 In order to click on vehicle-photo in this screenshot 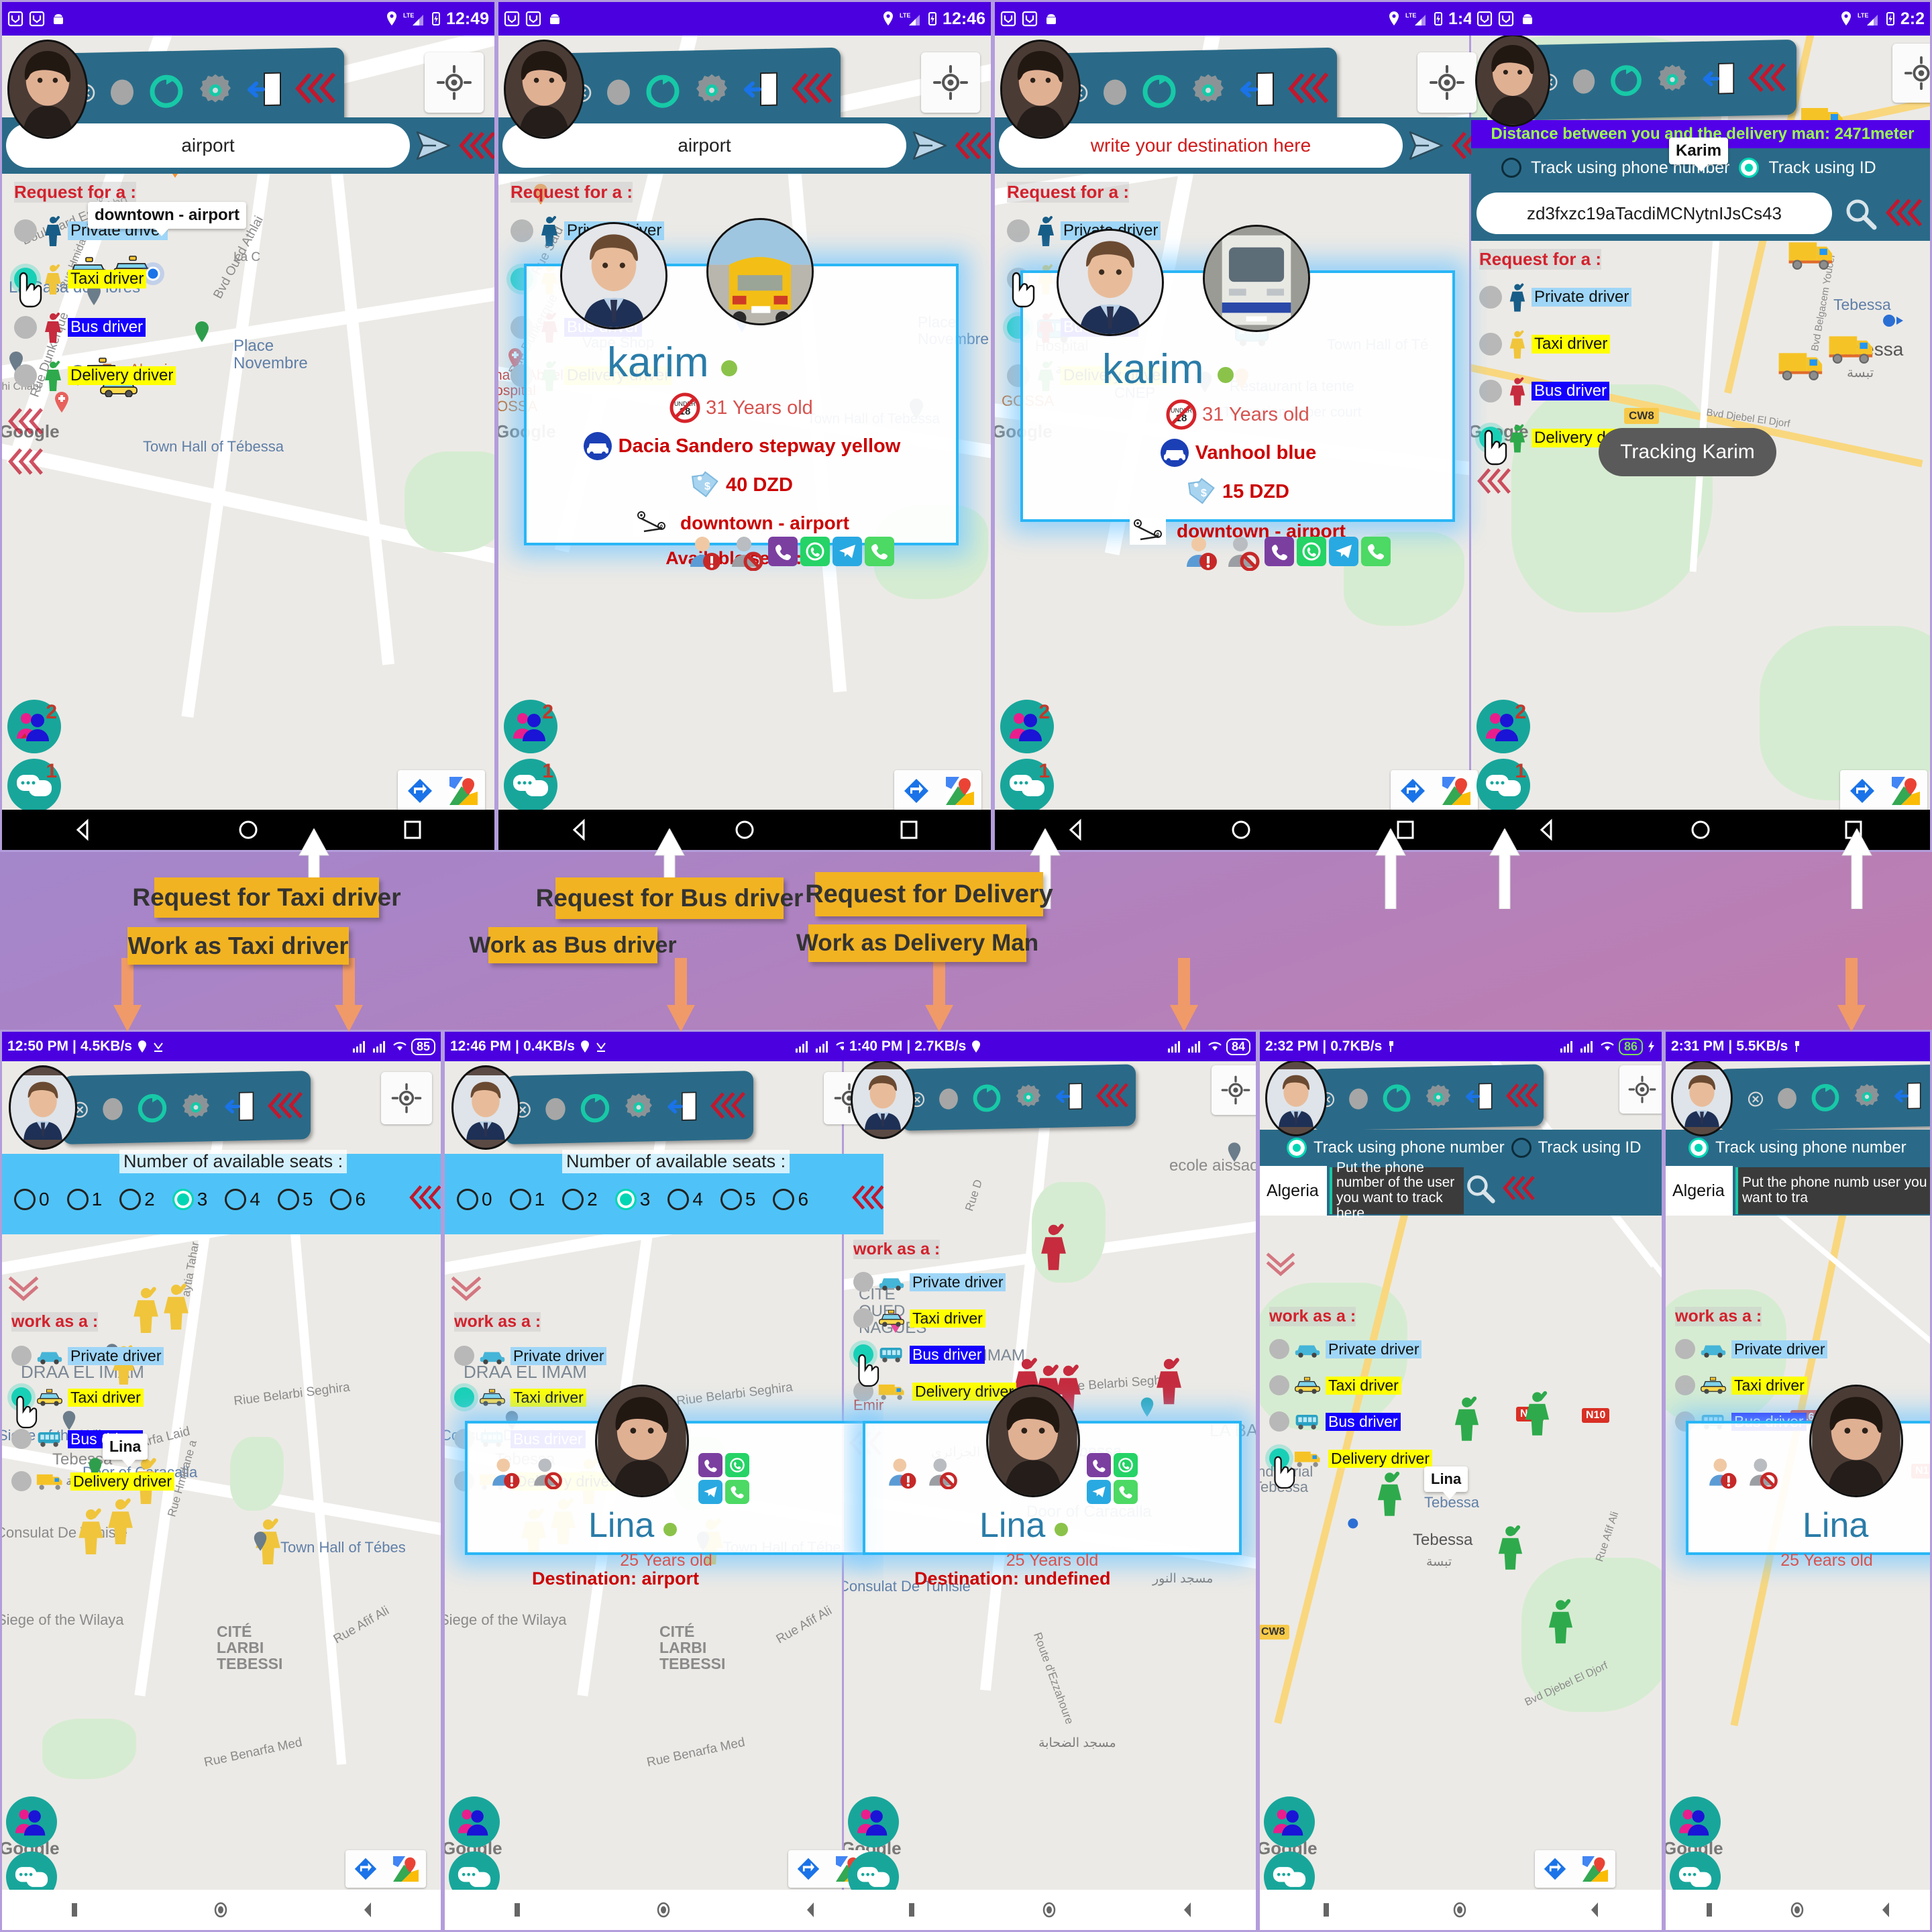, I will do `click(1256, 278)`.